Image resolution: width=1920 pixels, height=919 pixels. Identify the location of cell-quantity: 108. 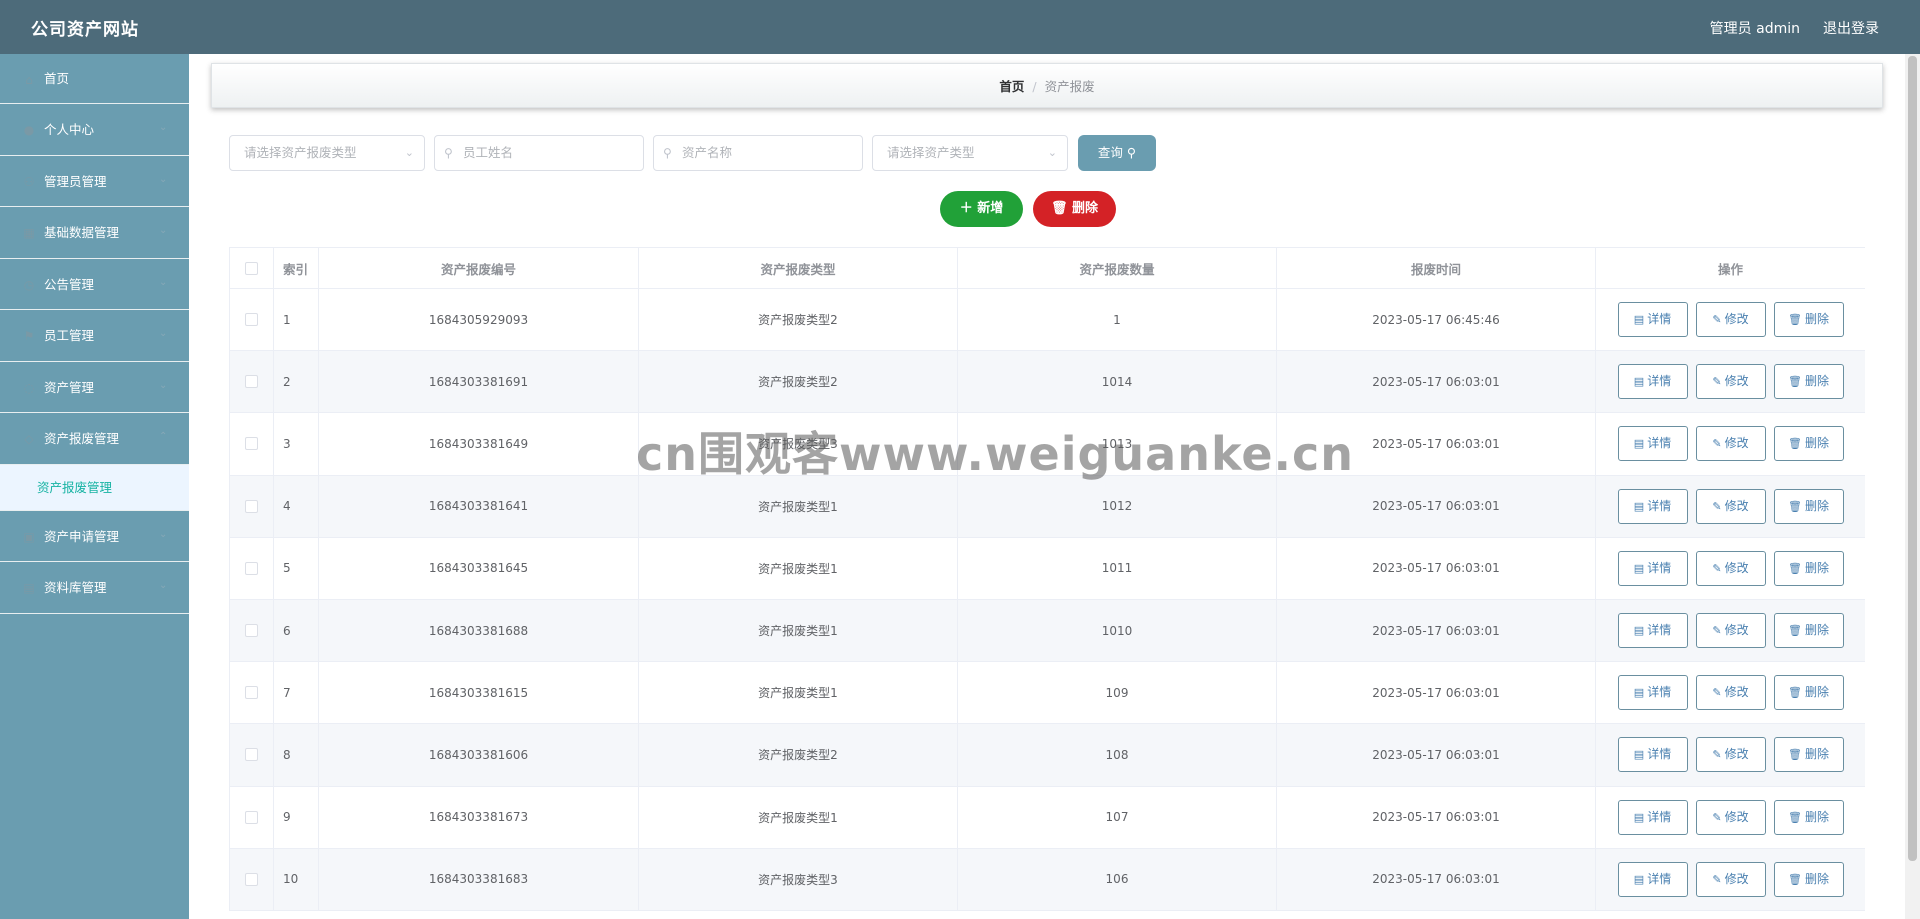
(1117, 755).